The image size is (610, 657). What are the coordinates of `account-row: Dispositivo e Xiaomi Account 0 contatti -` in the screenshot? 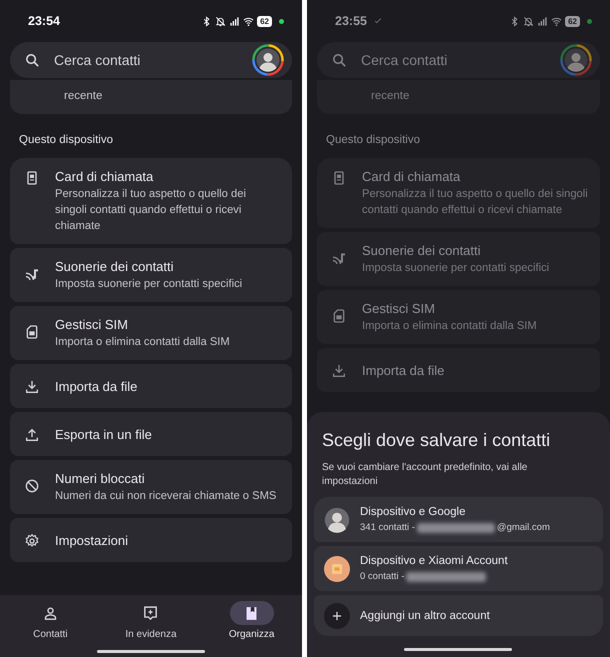 It's located at (458, 568).